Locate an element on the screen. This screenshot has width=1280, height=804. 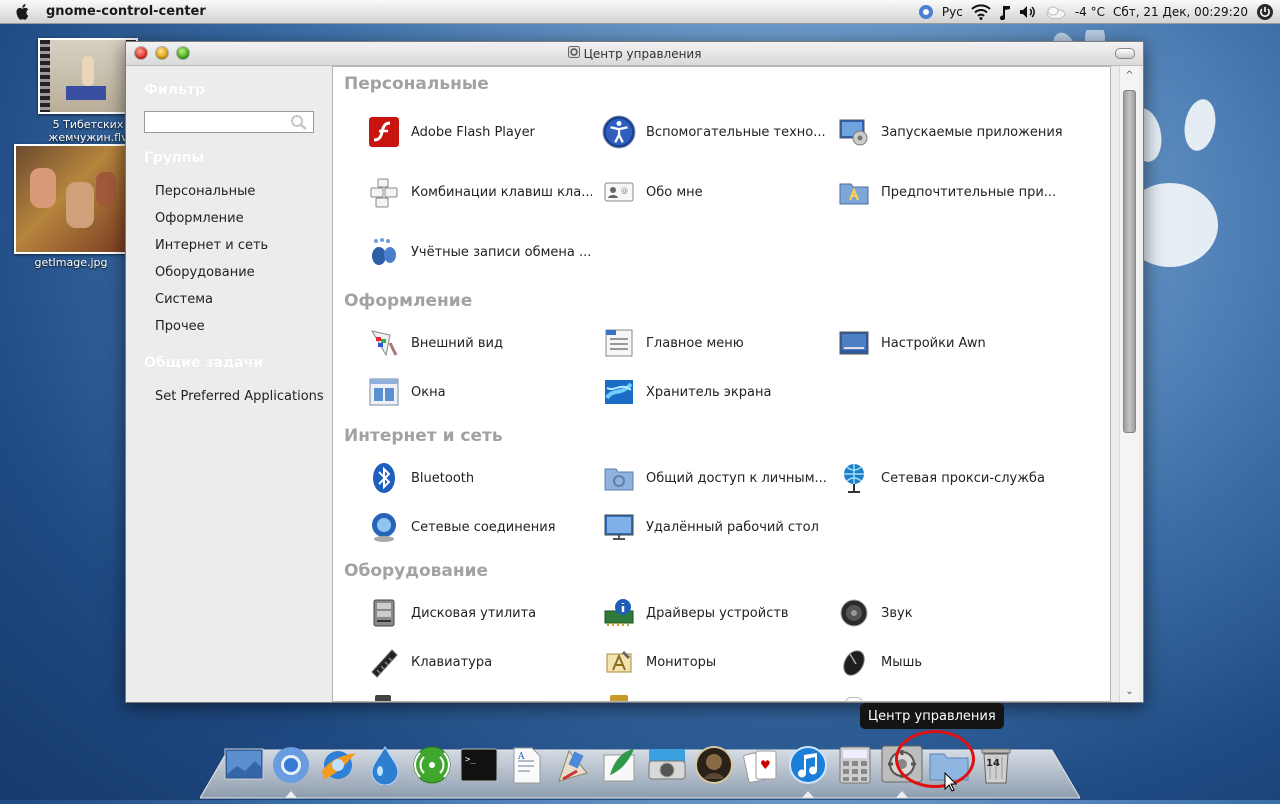
paint-icon is located at coordinates (573, 767).